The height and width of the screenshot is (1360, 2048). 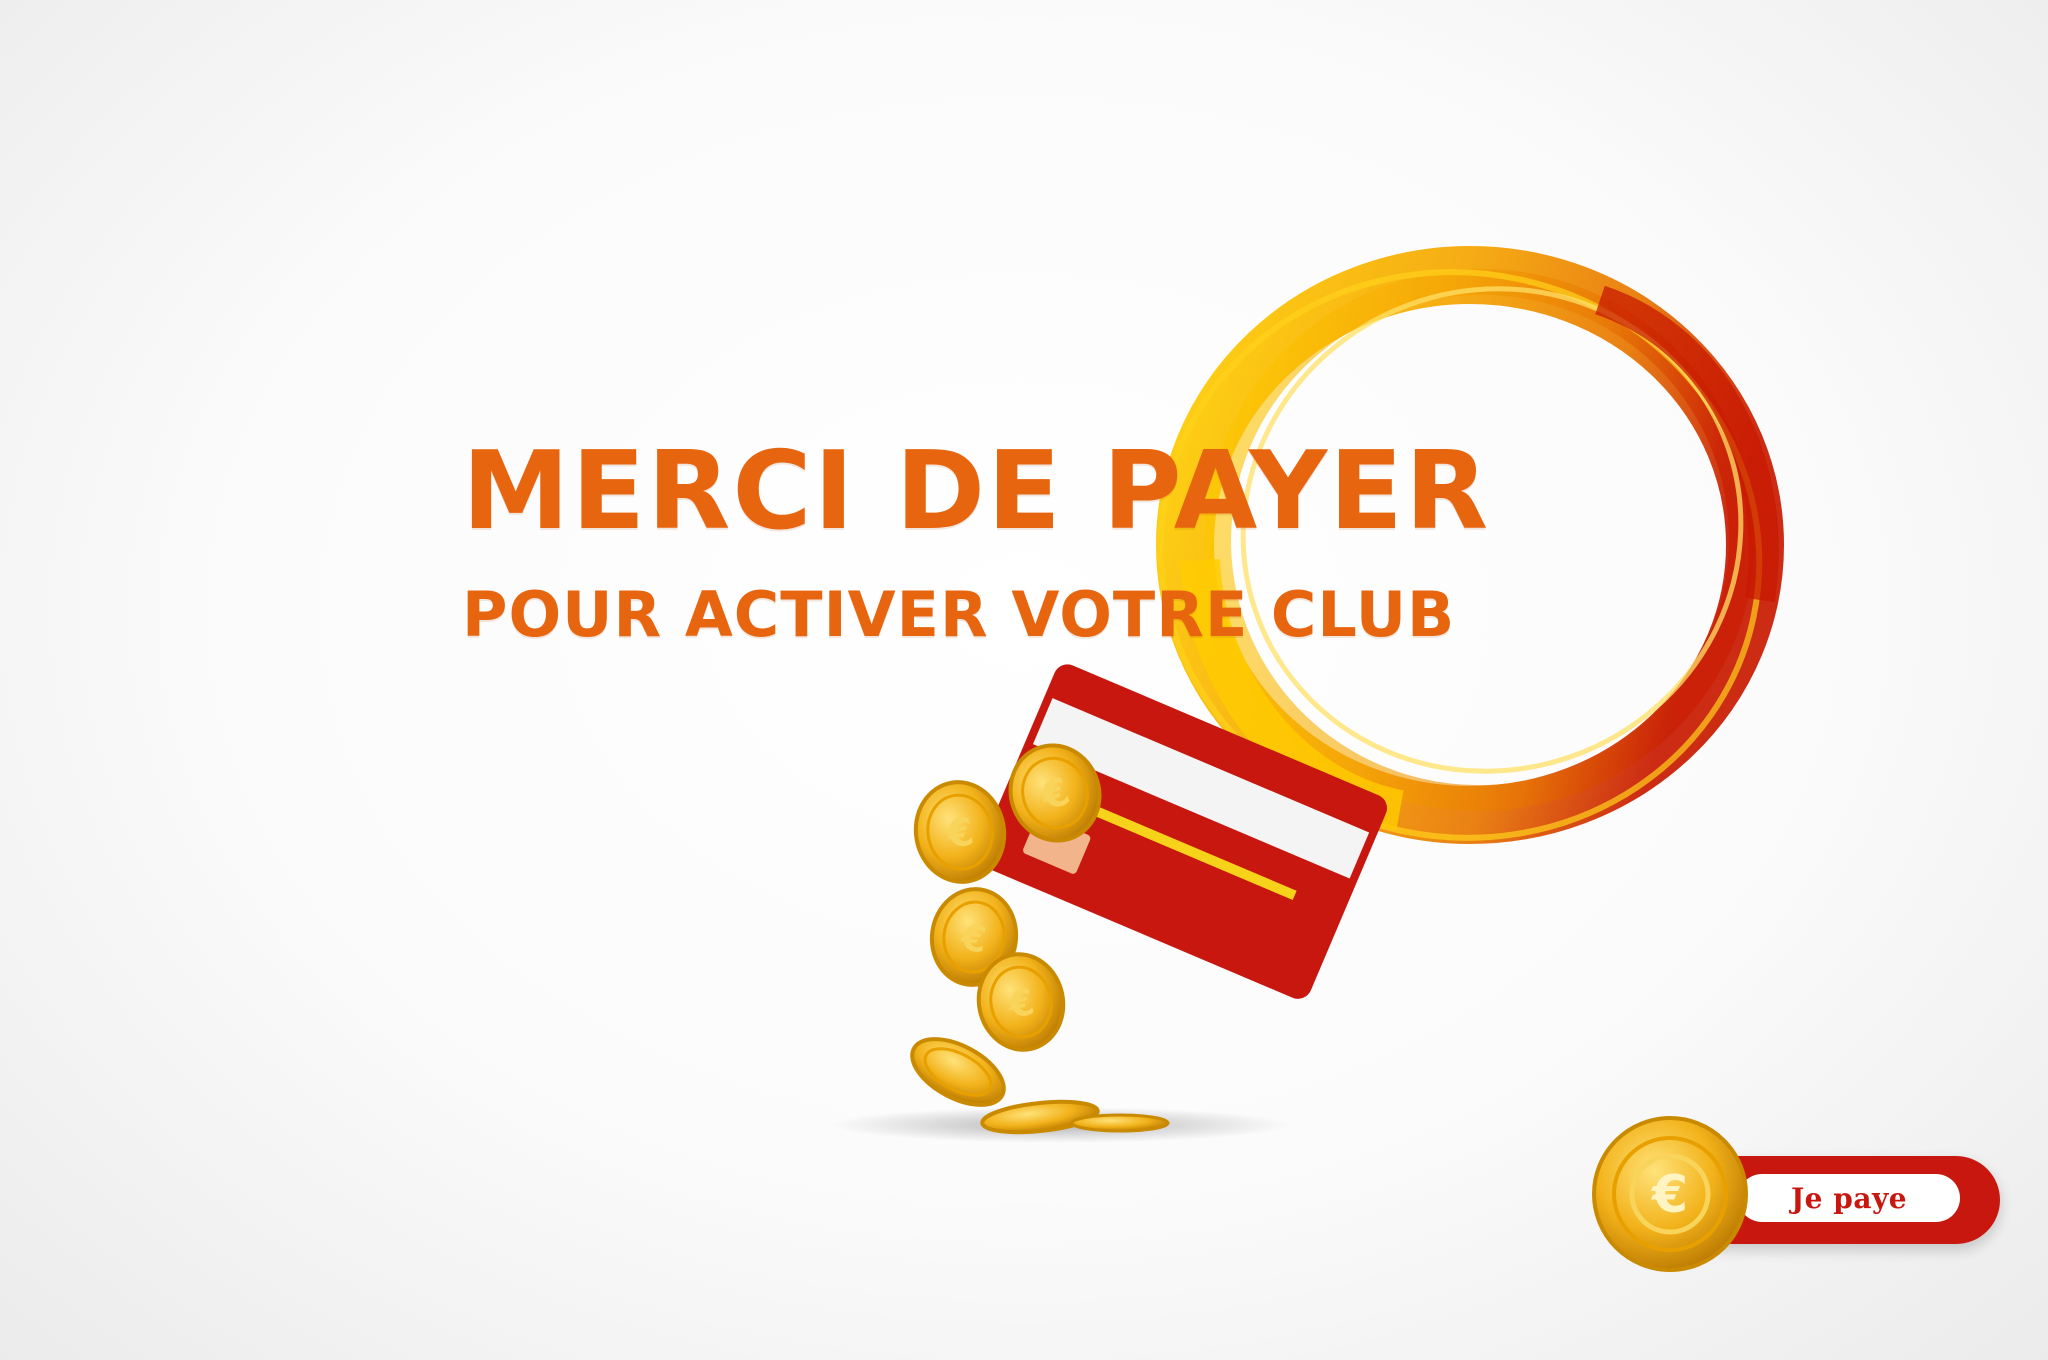 What do you see at coordinates (976, 491) in the screenshot?
I see `headline: MERCI DE PAYER` at bounding box center [976, 491].